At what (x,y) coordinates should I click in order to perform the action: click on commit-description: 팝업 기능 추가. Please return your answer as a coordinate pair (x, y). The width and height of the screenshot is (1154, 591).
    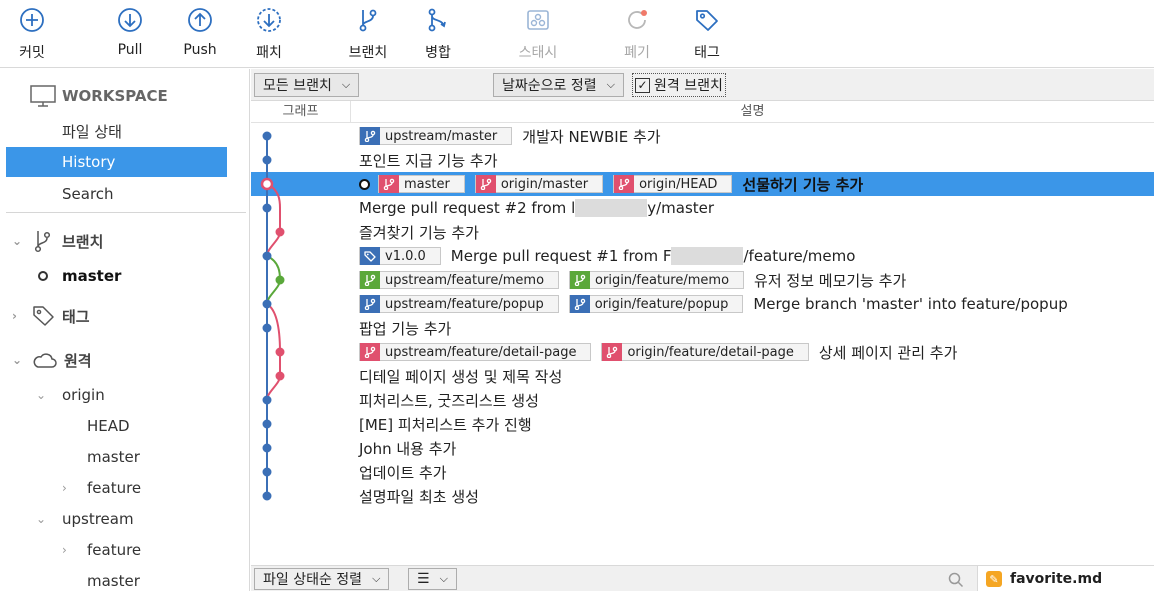
    Looking at the image, I should click on (405, 328).